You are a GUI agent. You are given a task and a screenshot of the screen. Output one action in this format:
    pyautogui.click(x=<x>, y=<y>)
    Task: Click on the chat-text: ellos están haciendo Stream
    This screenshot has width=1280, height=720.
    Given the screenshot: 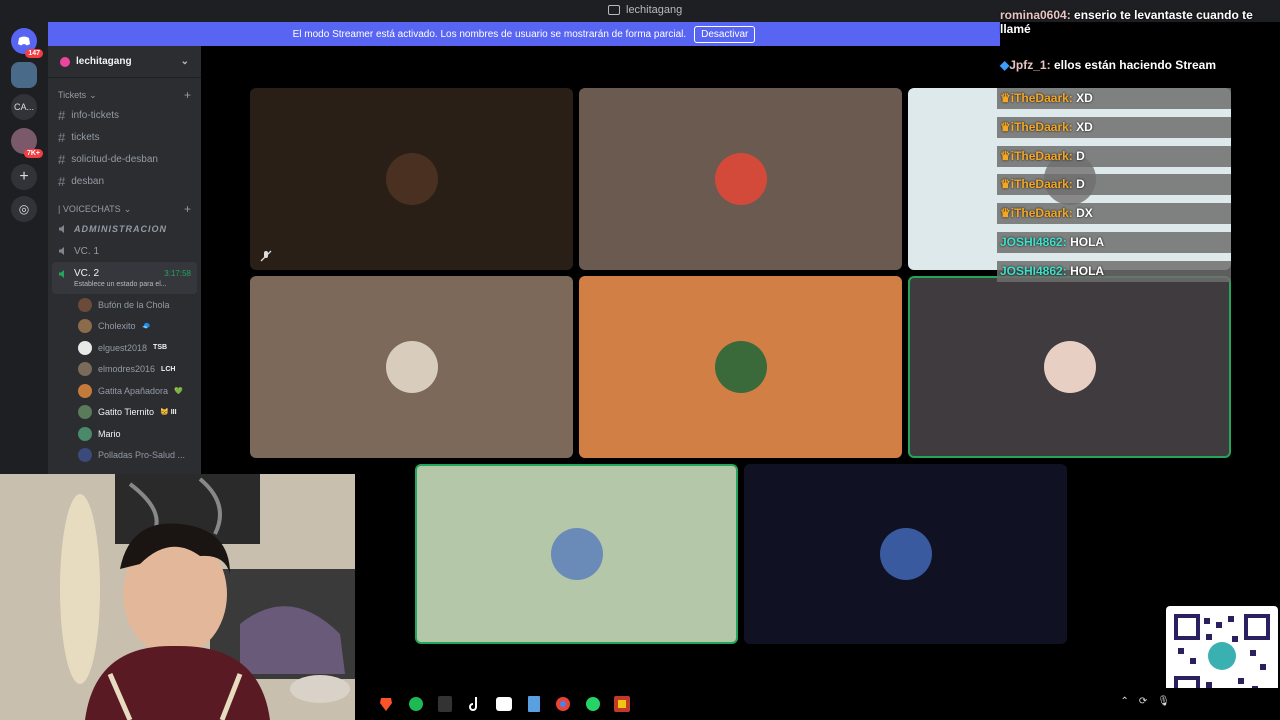 What is the action you would take?
    pyautogui.click(x=1134, y=65)
    